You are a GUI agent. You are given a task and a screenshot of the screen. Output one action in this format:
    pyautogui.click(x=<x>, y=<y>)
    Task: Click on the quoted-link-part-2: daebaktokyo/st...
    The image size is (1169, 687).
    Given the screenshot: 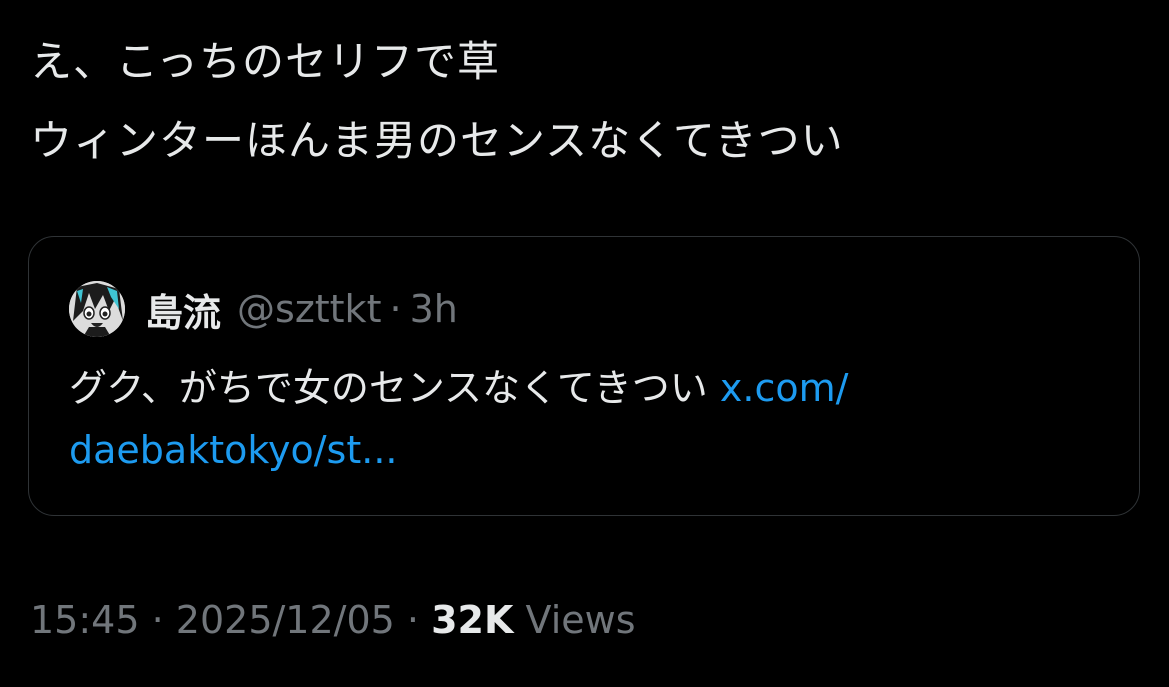 What is the action you would take?
    pyautogui.click(x=233, y=450)
    